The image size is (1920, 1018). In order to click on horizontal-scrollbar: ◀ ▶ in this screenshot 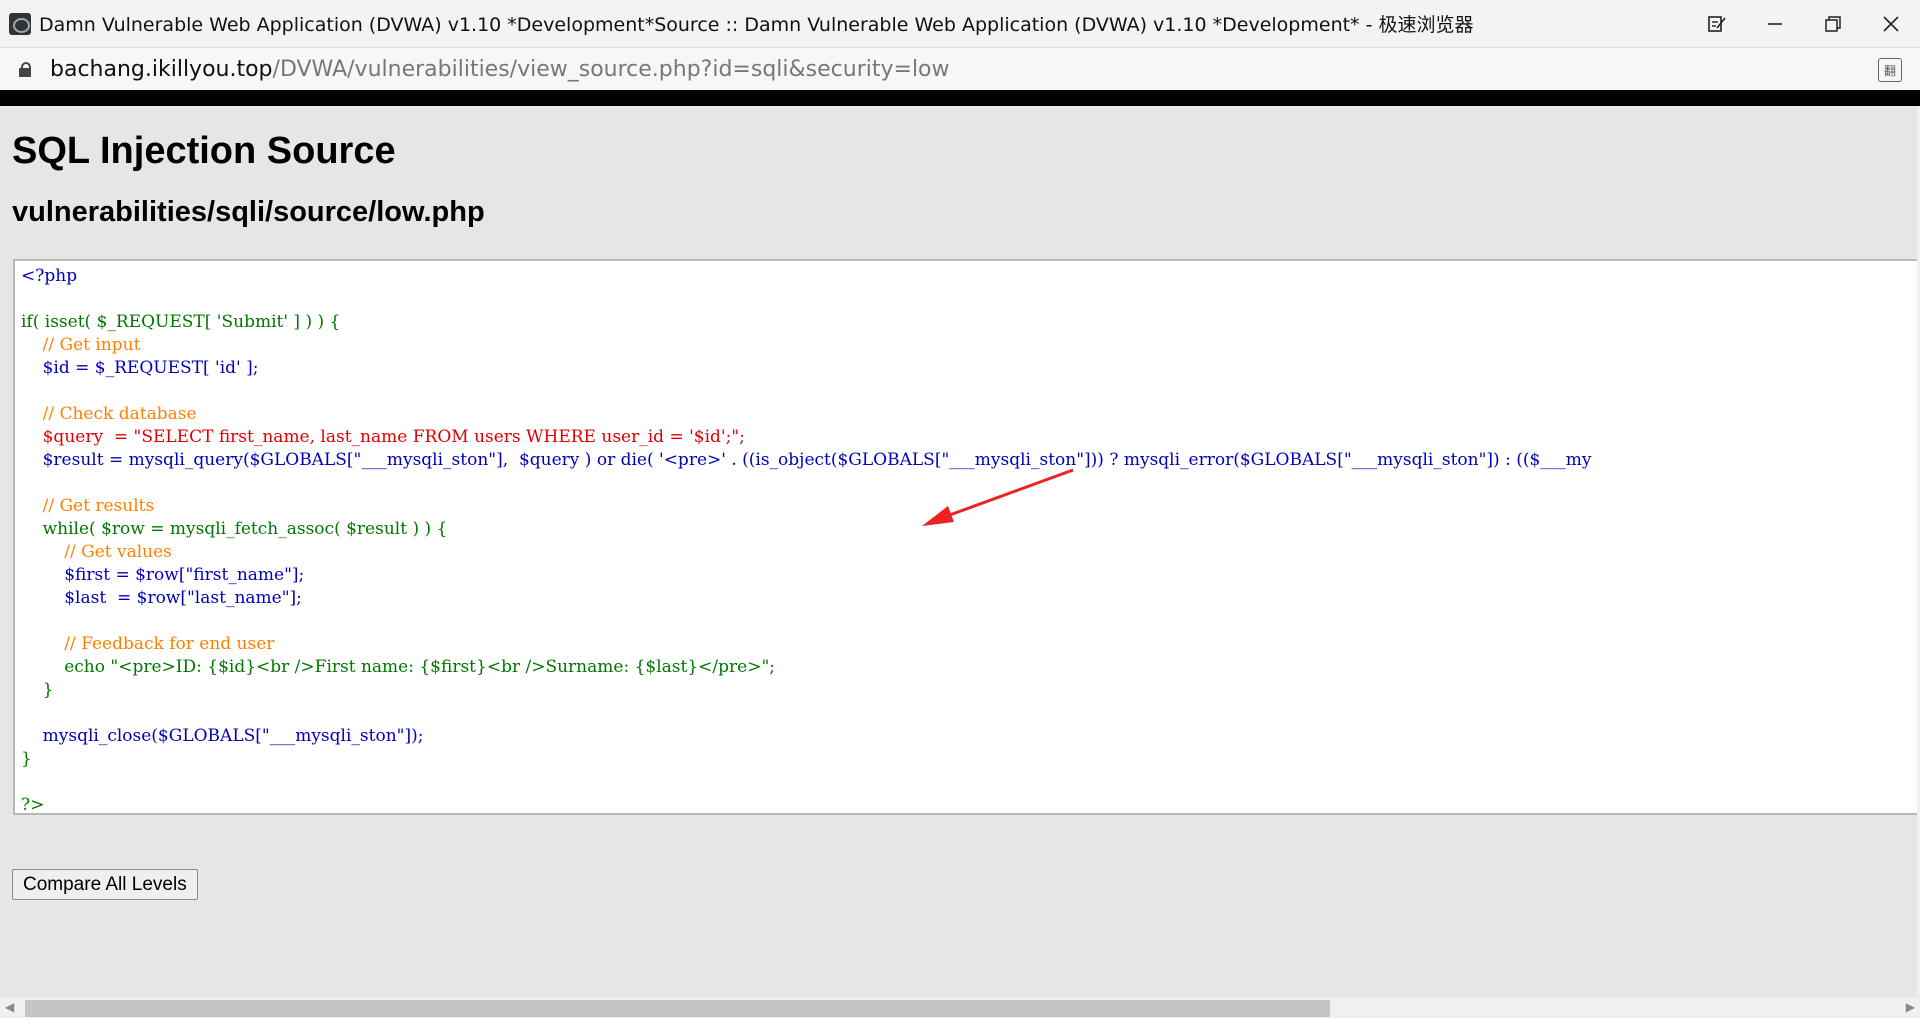, I will do `click(960, 1007)`.